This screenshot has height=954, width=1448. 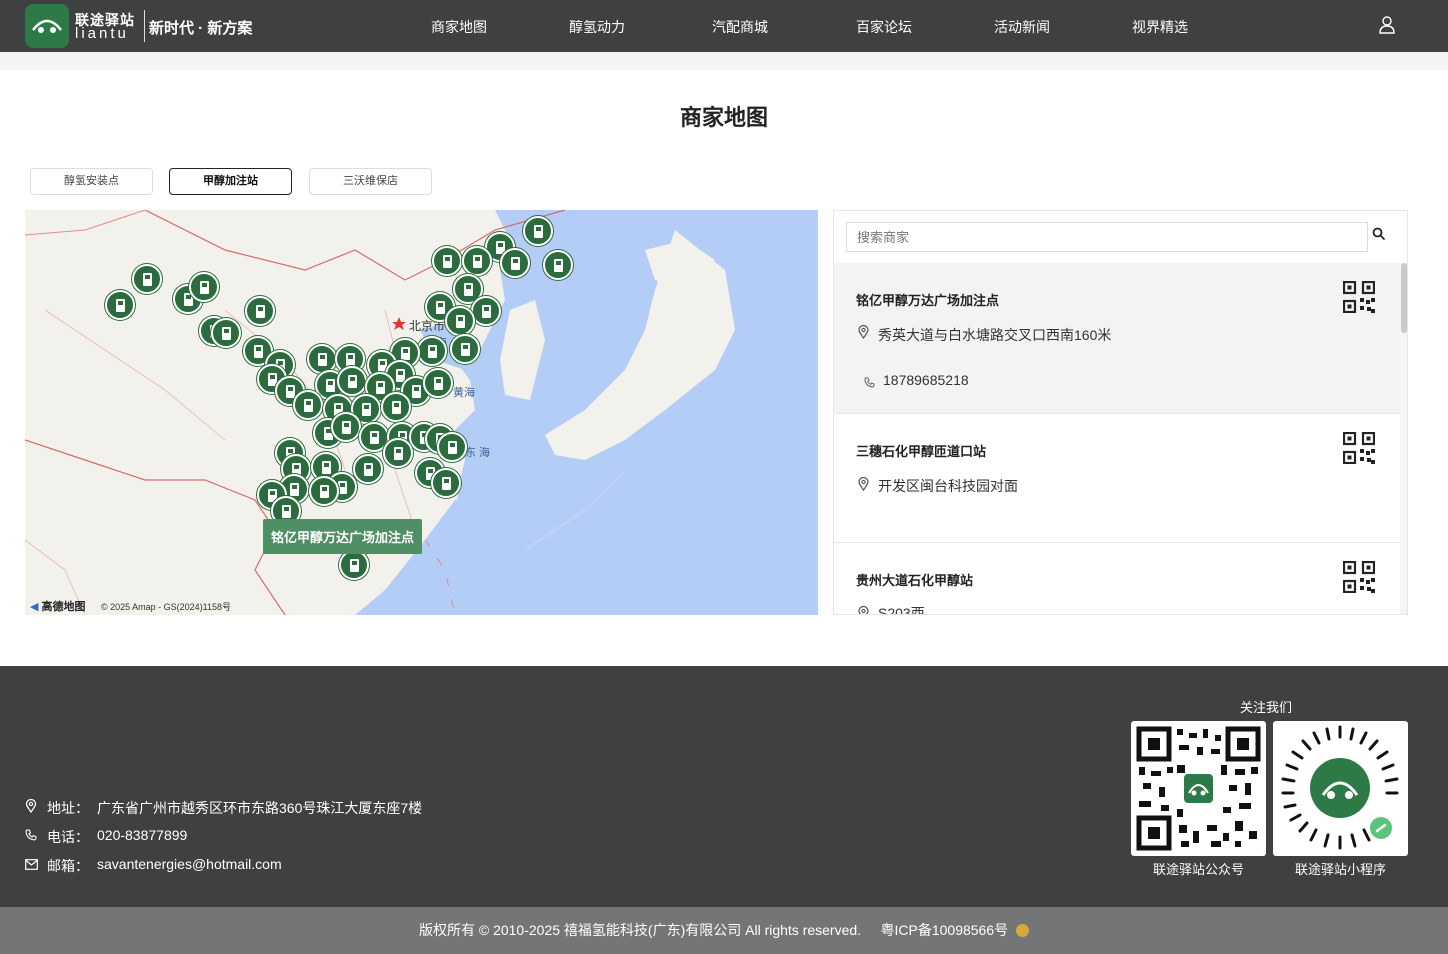 What do you see at coordinates (1023, 930) in the screenshot?
I see `police-badge-icon` at bounding box center [1023, 930].